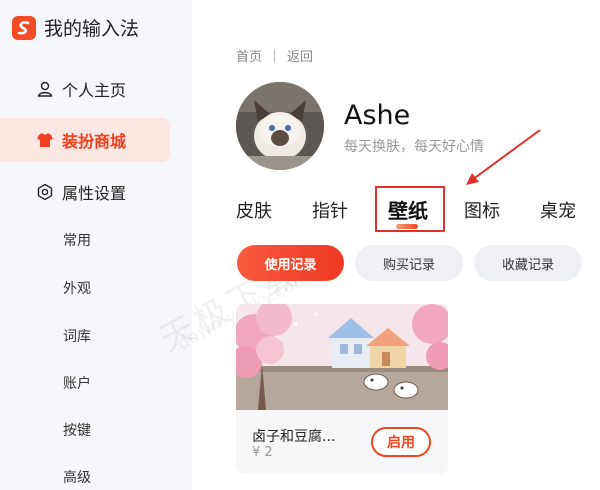 This screenshot has height=490, width=600. I want to click on gear-icon, so click(45, 192).